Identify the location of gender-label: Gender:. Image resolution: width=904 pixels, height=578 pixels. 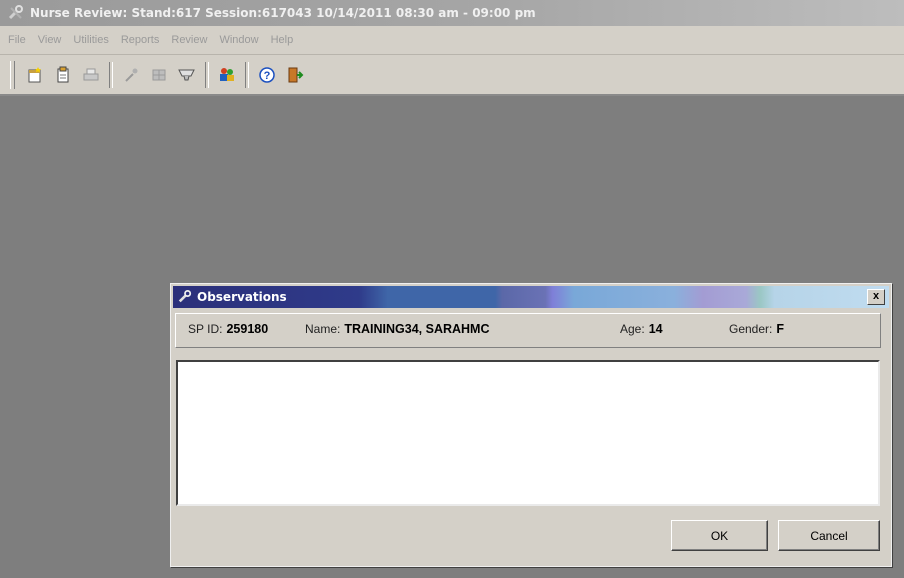
(751, 329).